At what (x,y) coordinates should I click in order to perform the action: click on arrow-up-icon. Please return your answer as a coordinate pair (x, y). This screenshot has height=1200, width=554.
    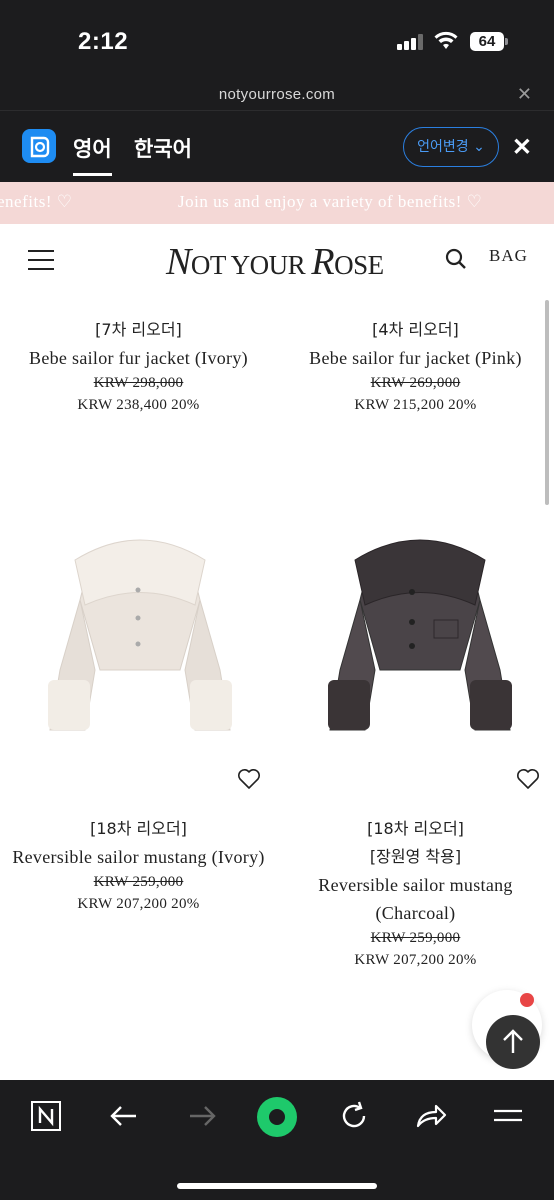
    Looking at the image, I should click on (513, 1041).